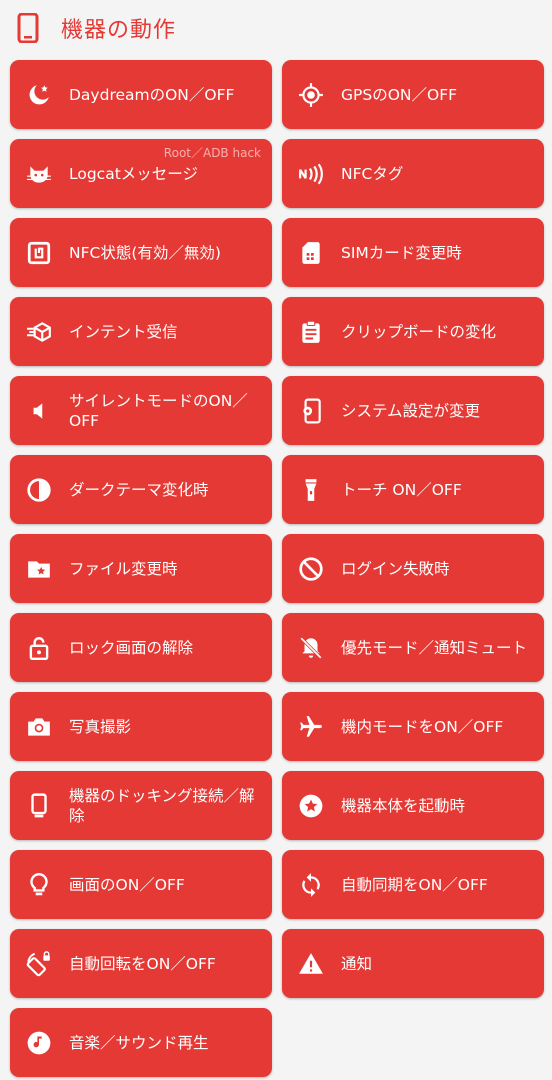 The image size is (552, 1080). Describe the element at coordinates (39, 806) in the screenshot. I see `dock-icon` at that location.